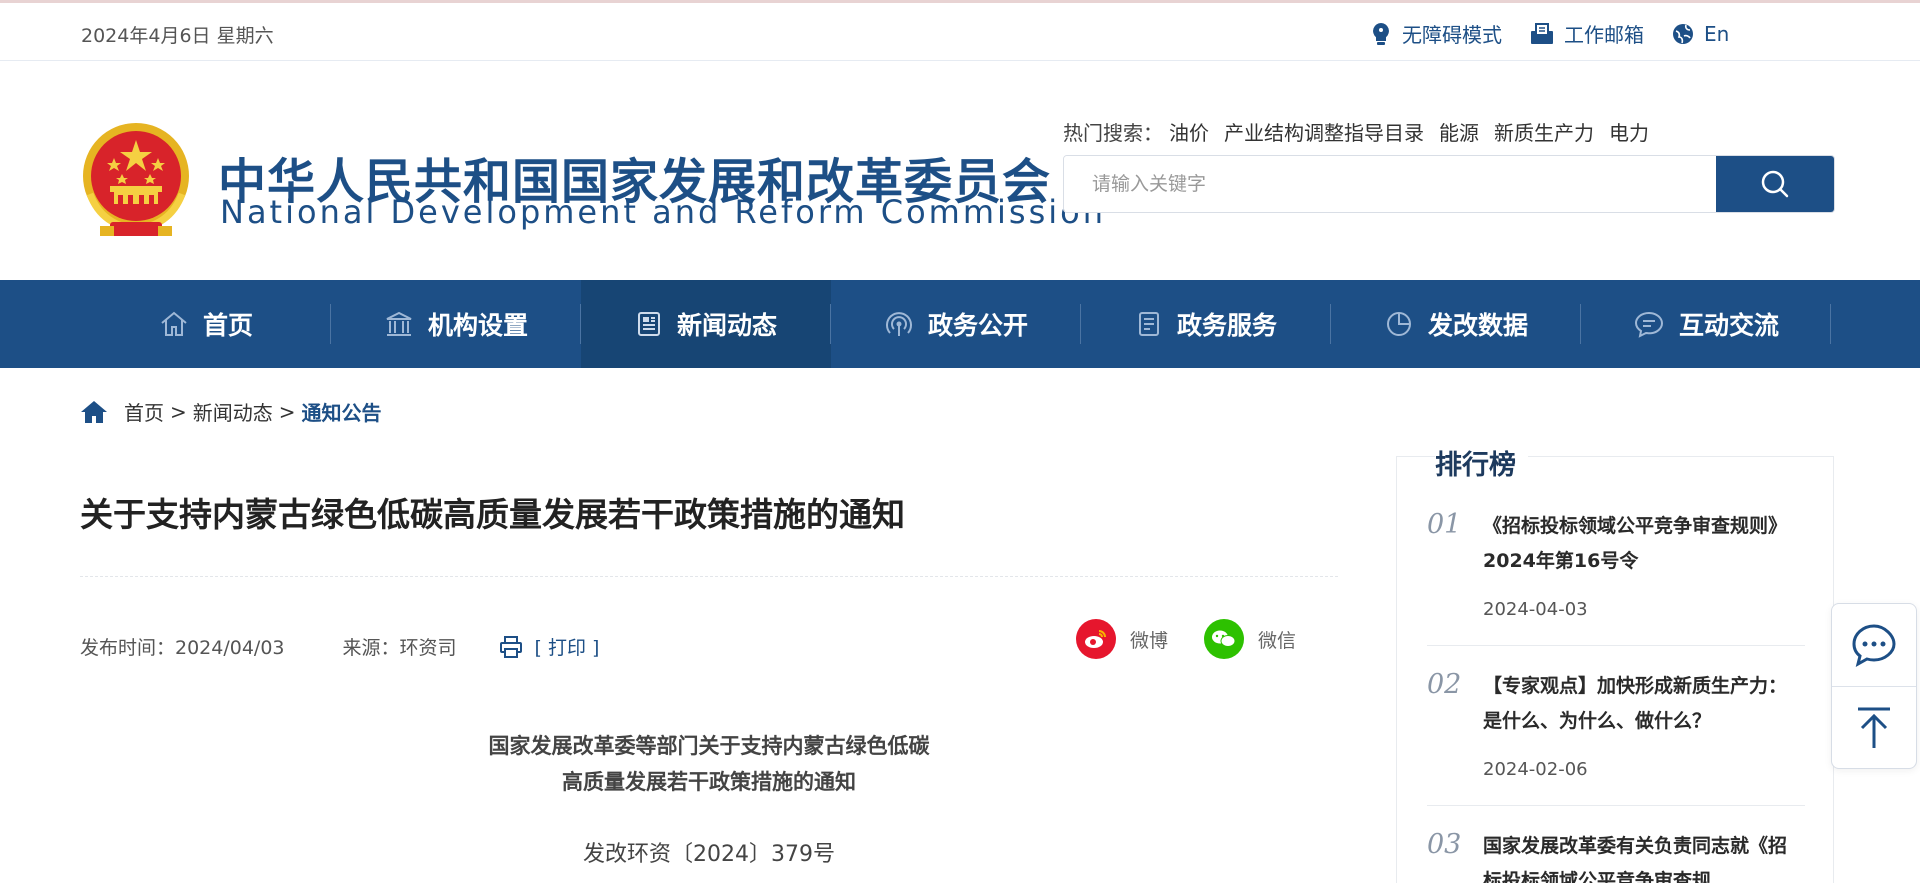 Image resolution: width=1920 pixels, height=883 pixels. What do you see at coordinates (1638, 544) in the screenshot?
I see `ranking-item-title: 《招标投标领域公平竞争审查规则》 2024年第16号令` at bounding box center [1638, 544].